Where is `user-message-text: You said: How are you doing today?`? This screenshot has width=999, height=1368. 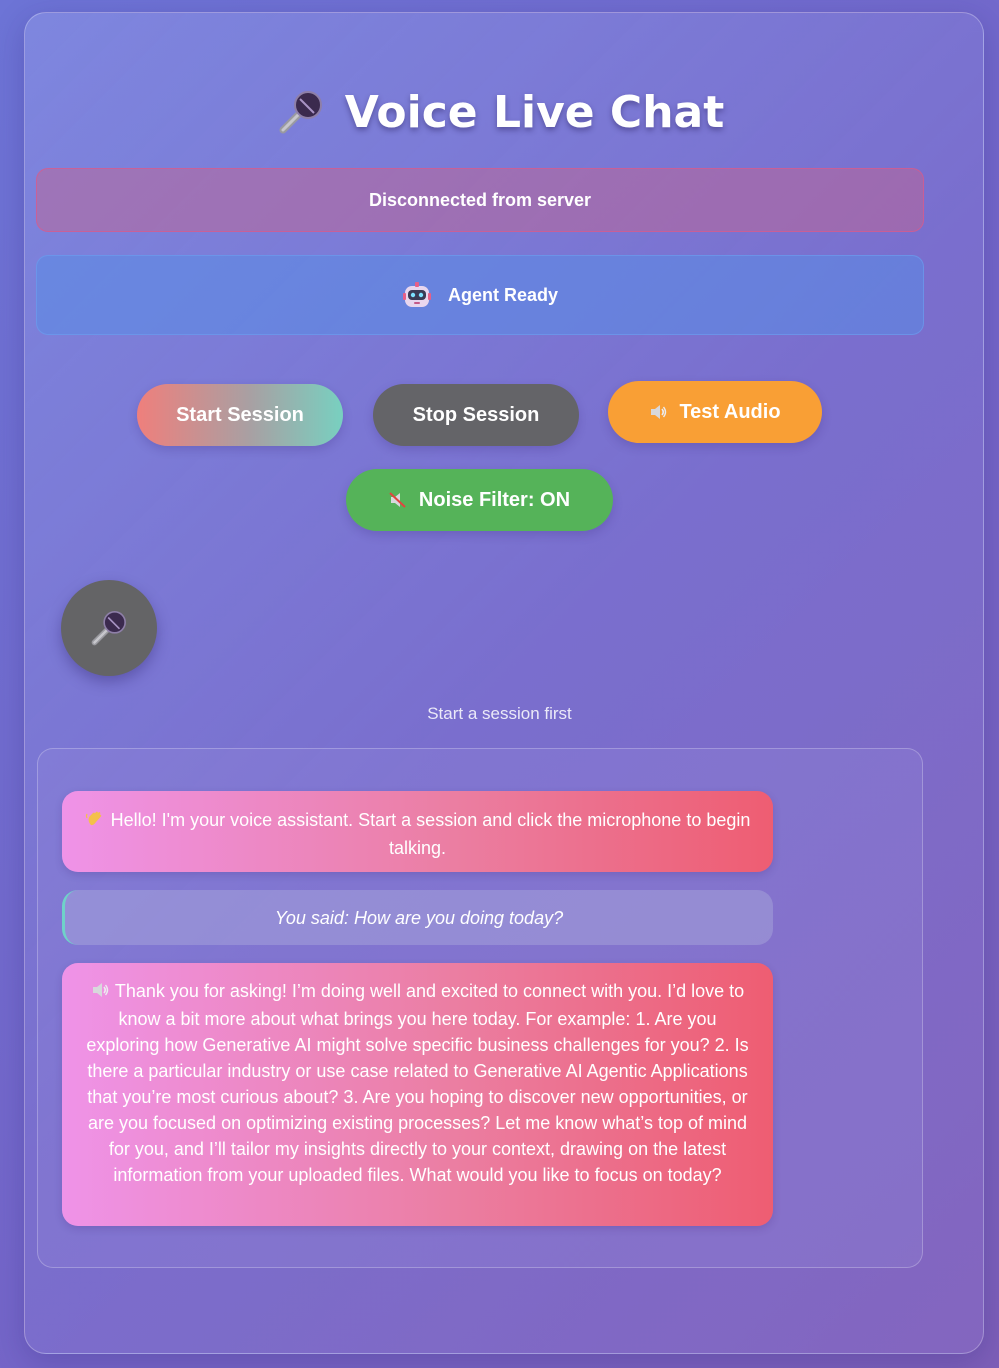
user-message-text: You said: How are you doing today? is located at coordinates (419, 918).